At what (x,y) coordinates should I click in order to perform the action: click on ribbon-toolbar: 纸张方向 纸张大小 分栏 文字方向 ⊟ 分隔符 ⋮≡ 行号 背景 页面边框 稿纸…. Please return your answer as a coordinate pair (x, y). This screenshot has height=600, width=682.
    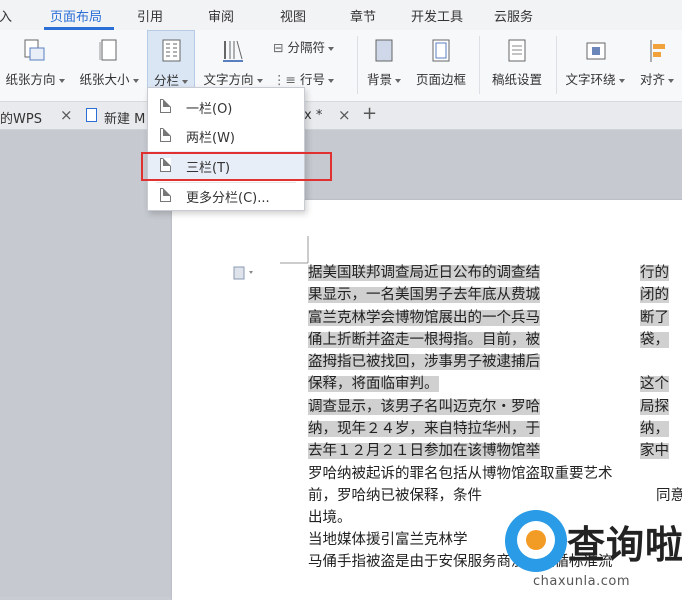
    Looking at the image, I should click on (341, 66).